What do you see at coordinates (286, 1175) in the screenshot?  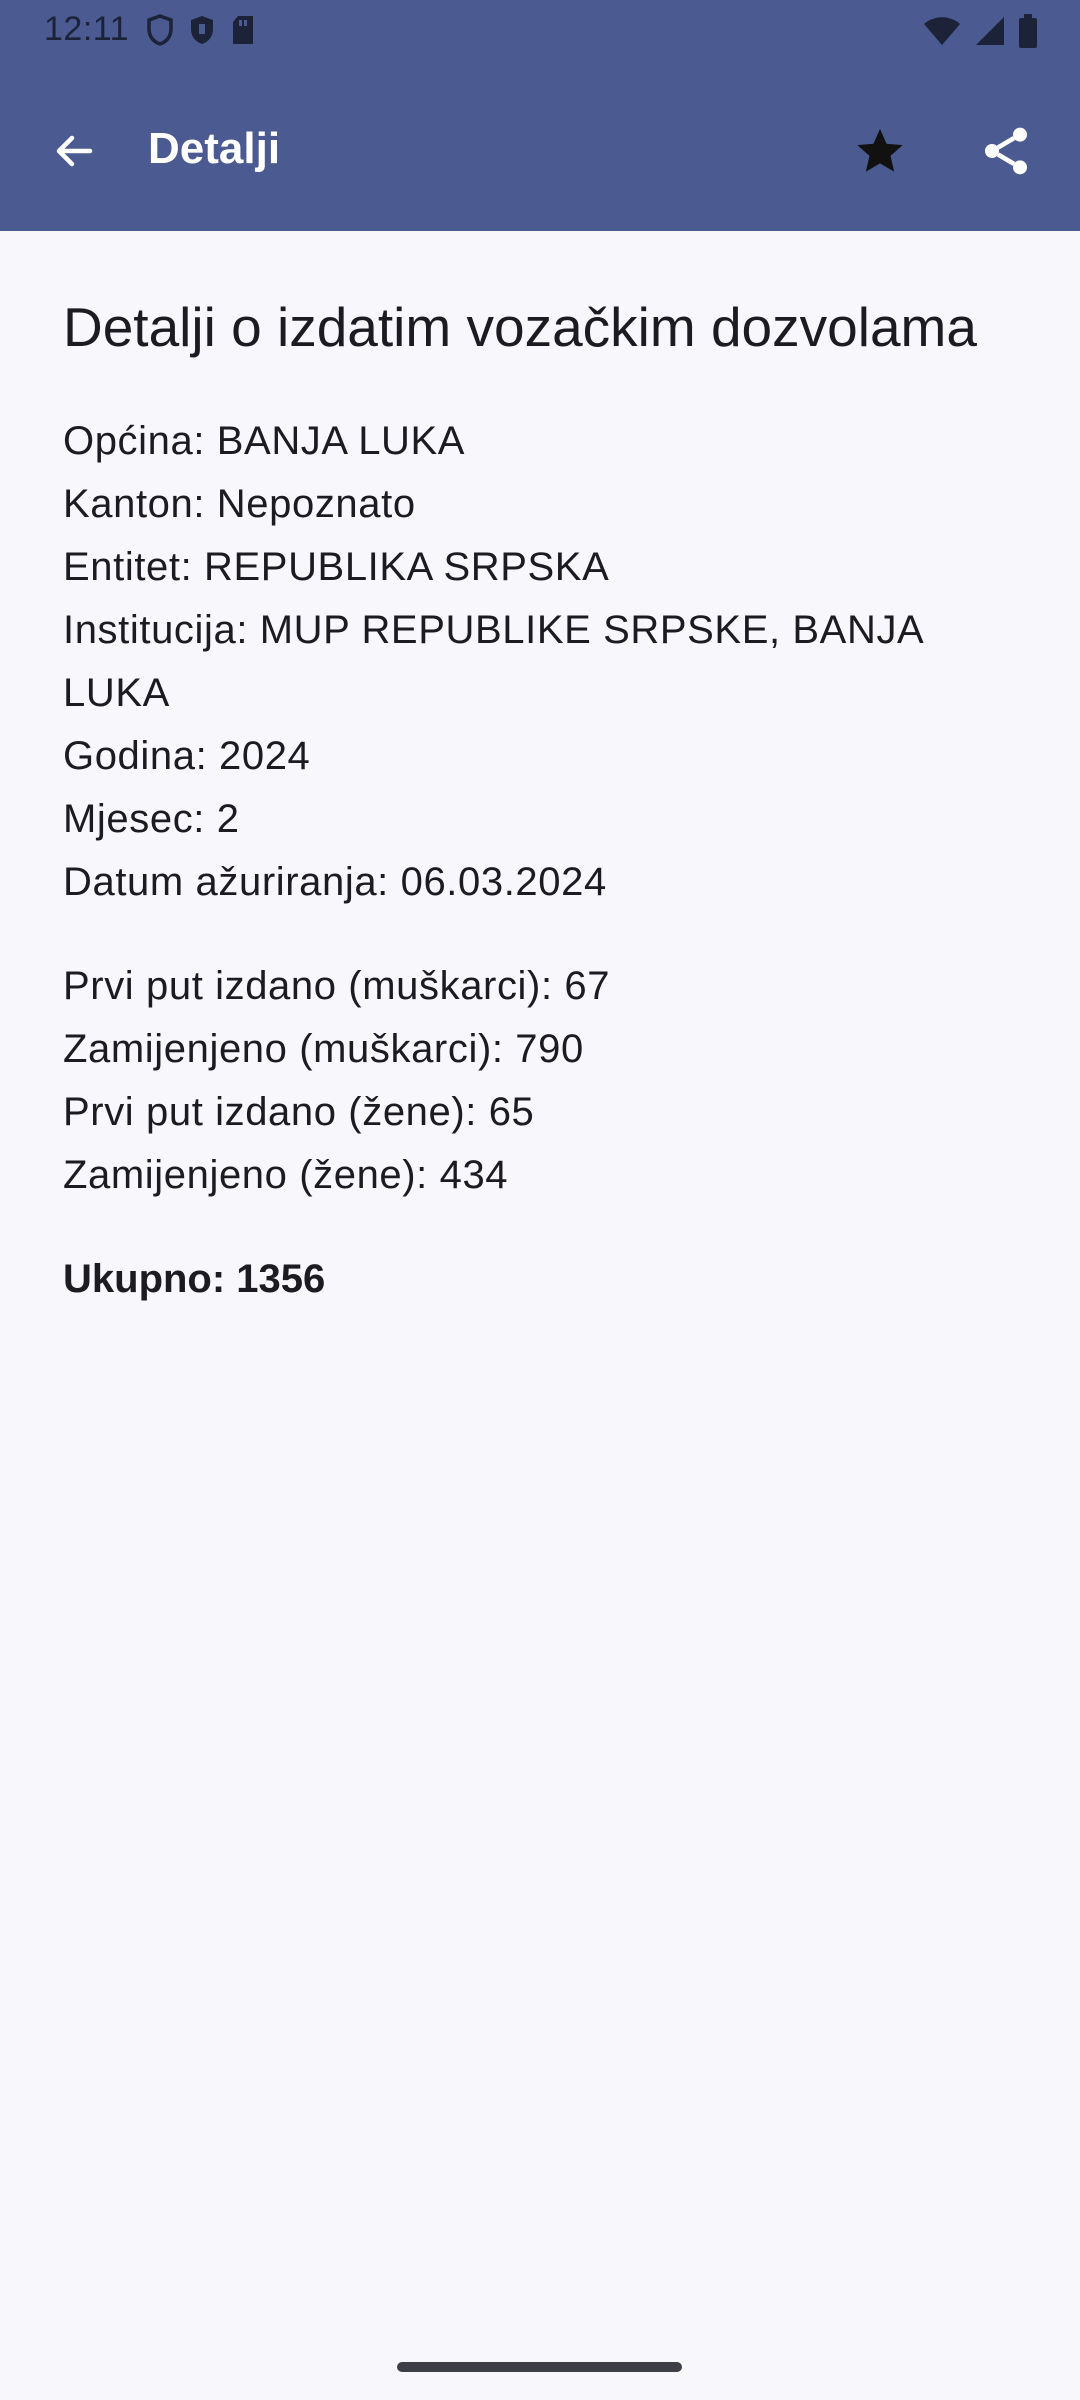 I see `count-replaced-women: Zamijenjeno (žene): 434` at bounding box center [286, 1175].